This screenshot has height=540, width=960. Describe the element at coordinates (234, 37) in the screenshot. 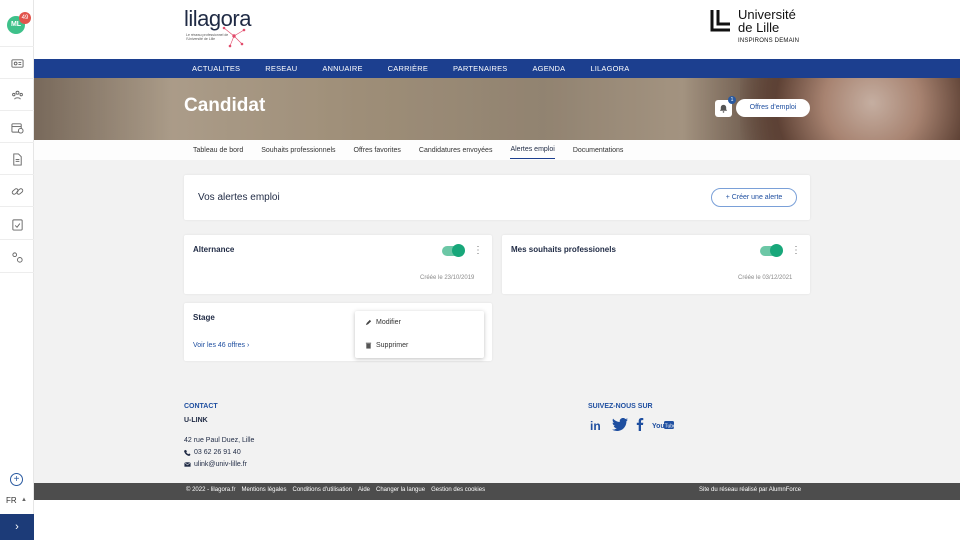

I see `network-dots-icon` at that location.